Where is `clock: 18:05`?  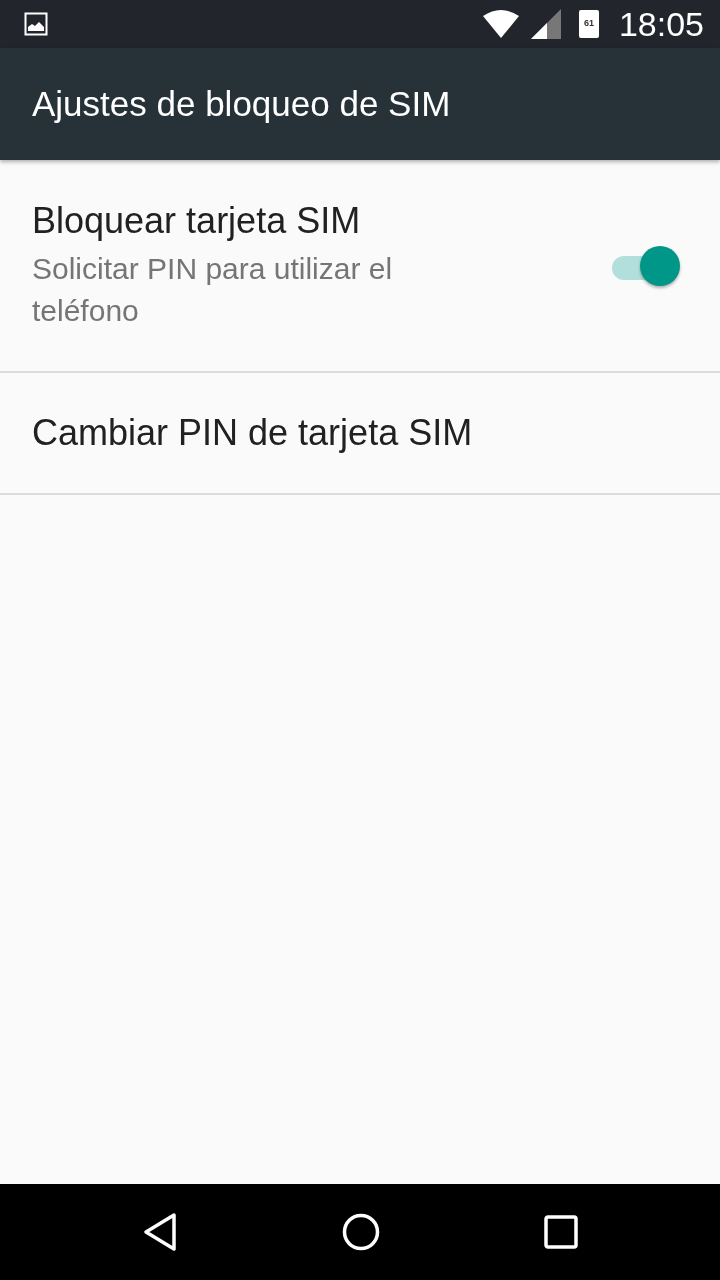
clock: 18:05 is located at coordinates (661, 24).